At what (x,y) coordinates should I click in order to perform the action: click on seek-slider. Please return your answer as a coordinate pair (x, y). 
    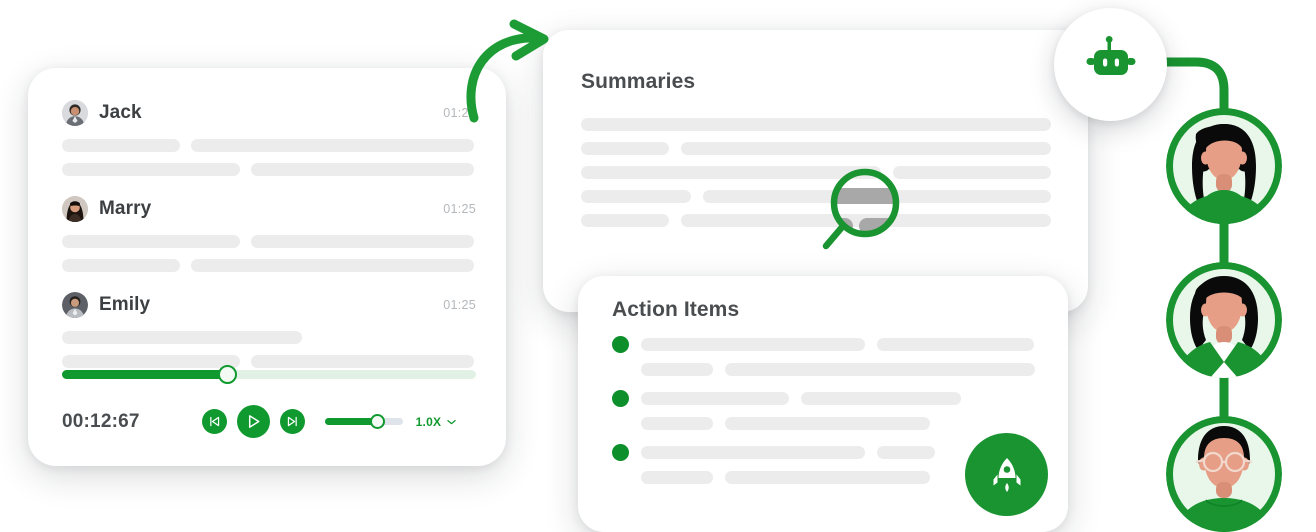
    Looking at the image, I should click on (269, 374).